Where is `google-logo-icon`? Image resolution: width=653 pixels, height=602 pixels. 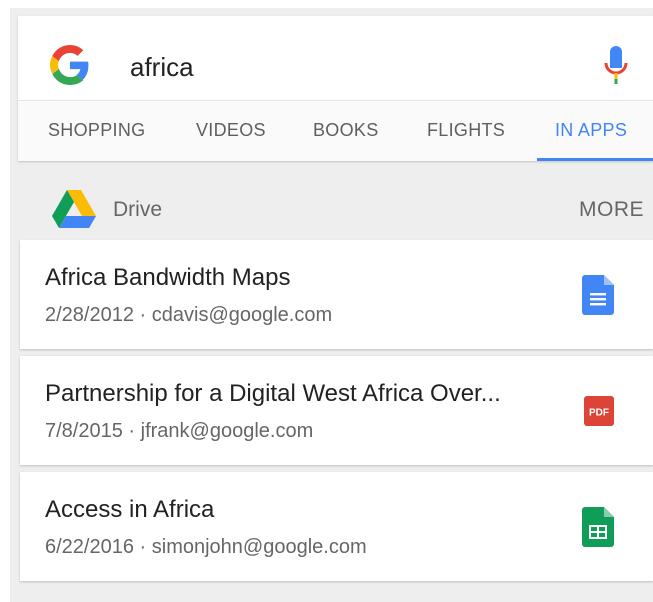 google-logo-icon is located at coordinates (69, 65).